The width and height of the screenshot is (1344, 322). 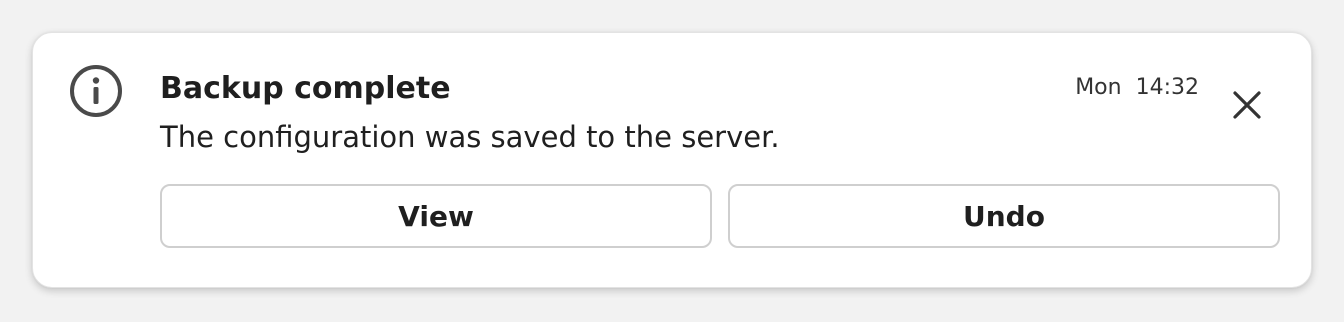 I want to click on view-button: View, so click(x=436, y=216).